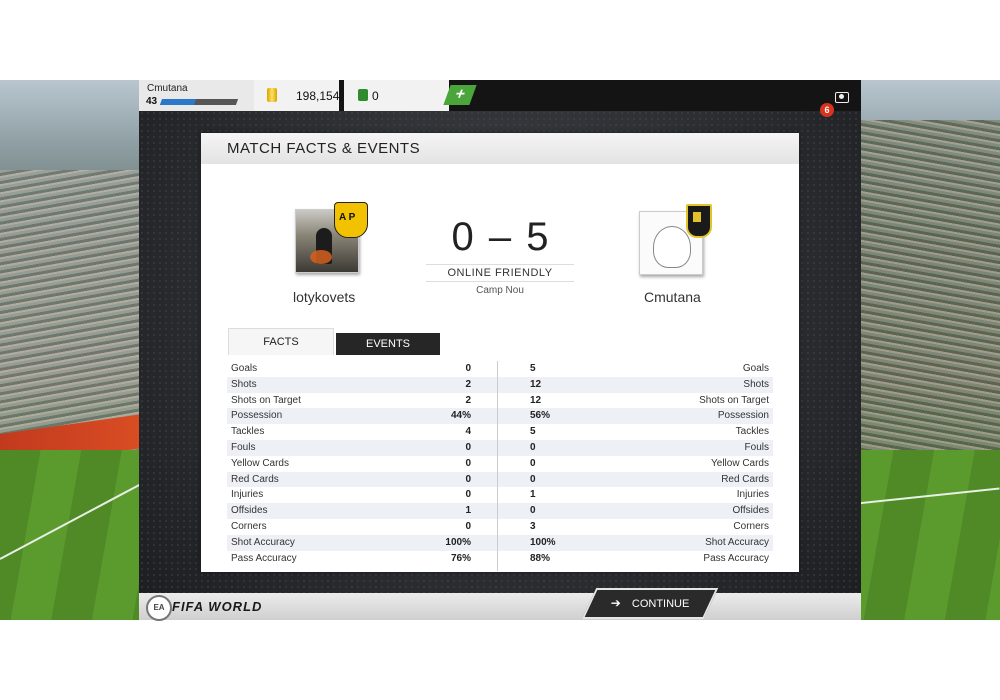 This screenshot has width=1000, height=700. I want to click on stat-label-away: Shots on Target, so click(734, 400).